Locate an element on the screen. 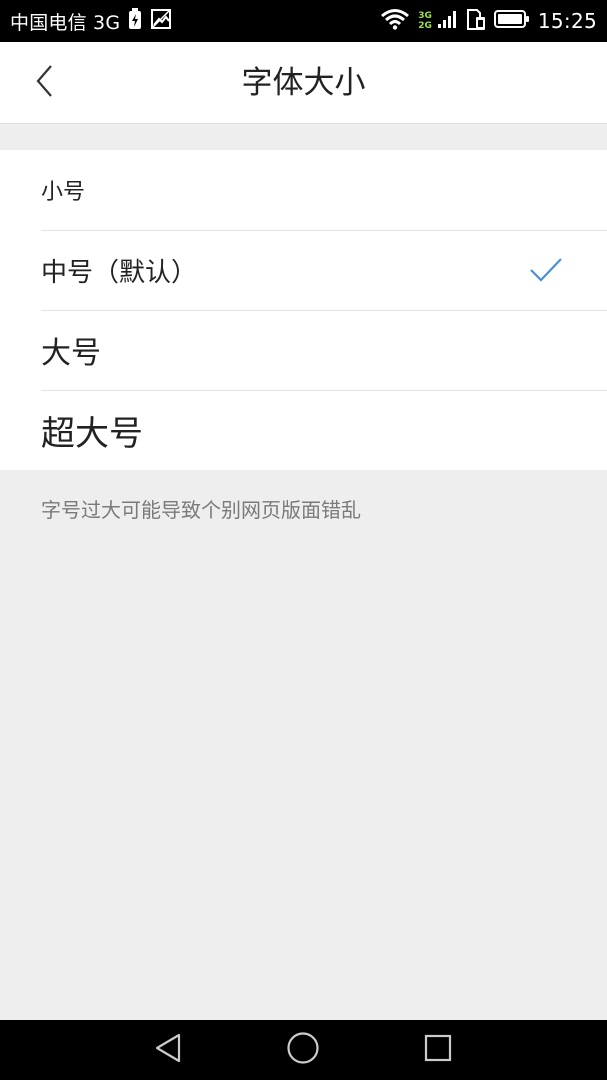 This screenshot has width=607, height=1080. hint-text: 字号过大可能导致个别网页版面错乱 is located at coordinates (201, 510).